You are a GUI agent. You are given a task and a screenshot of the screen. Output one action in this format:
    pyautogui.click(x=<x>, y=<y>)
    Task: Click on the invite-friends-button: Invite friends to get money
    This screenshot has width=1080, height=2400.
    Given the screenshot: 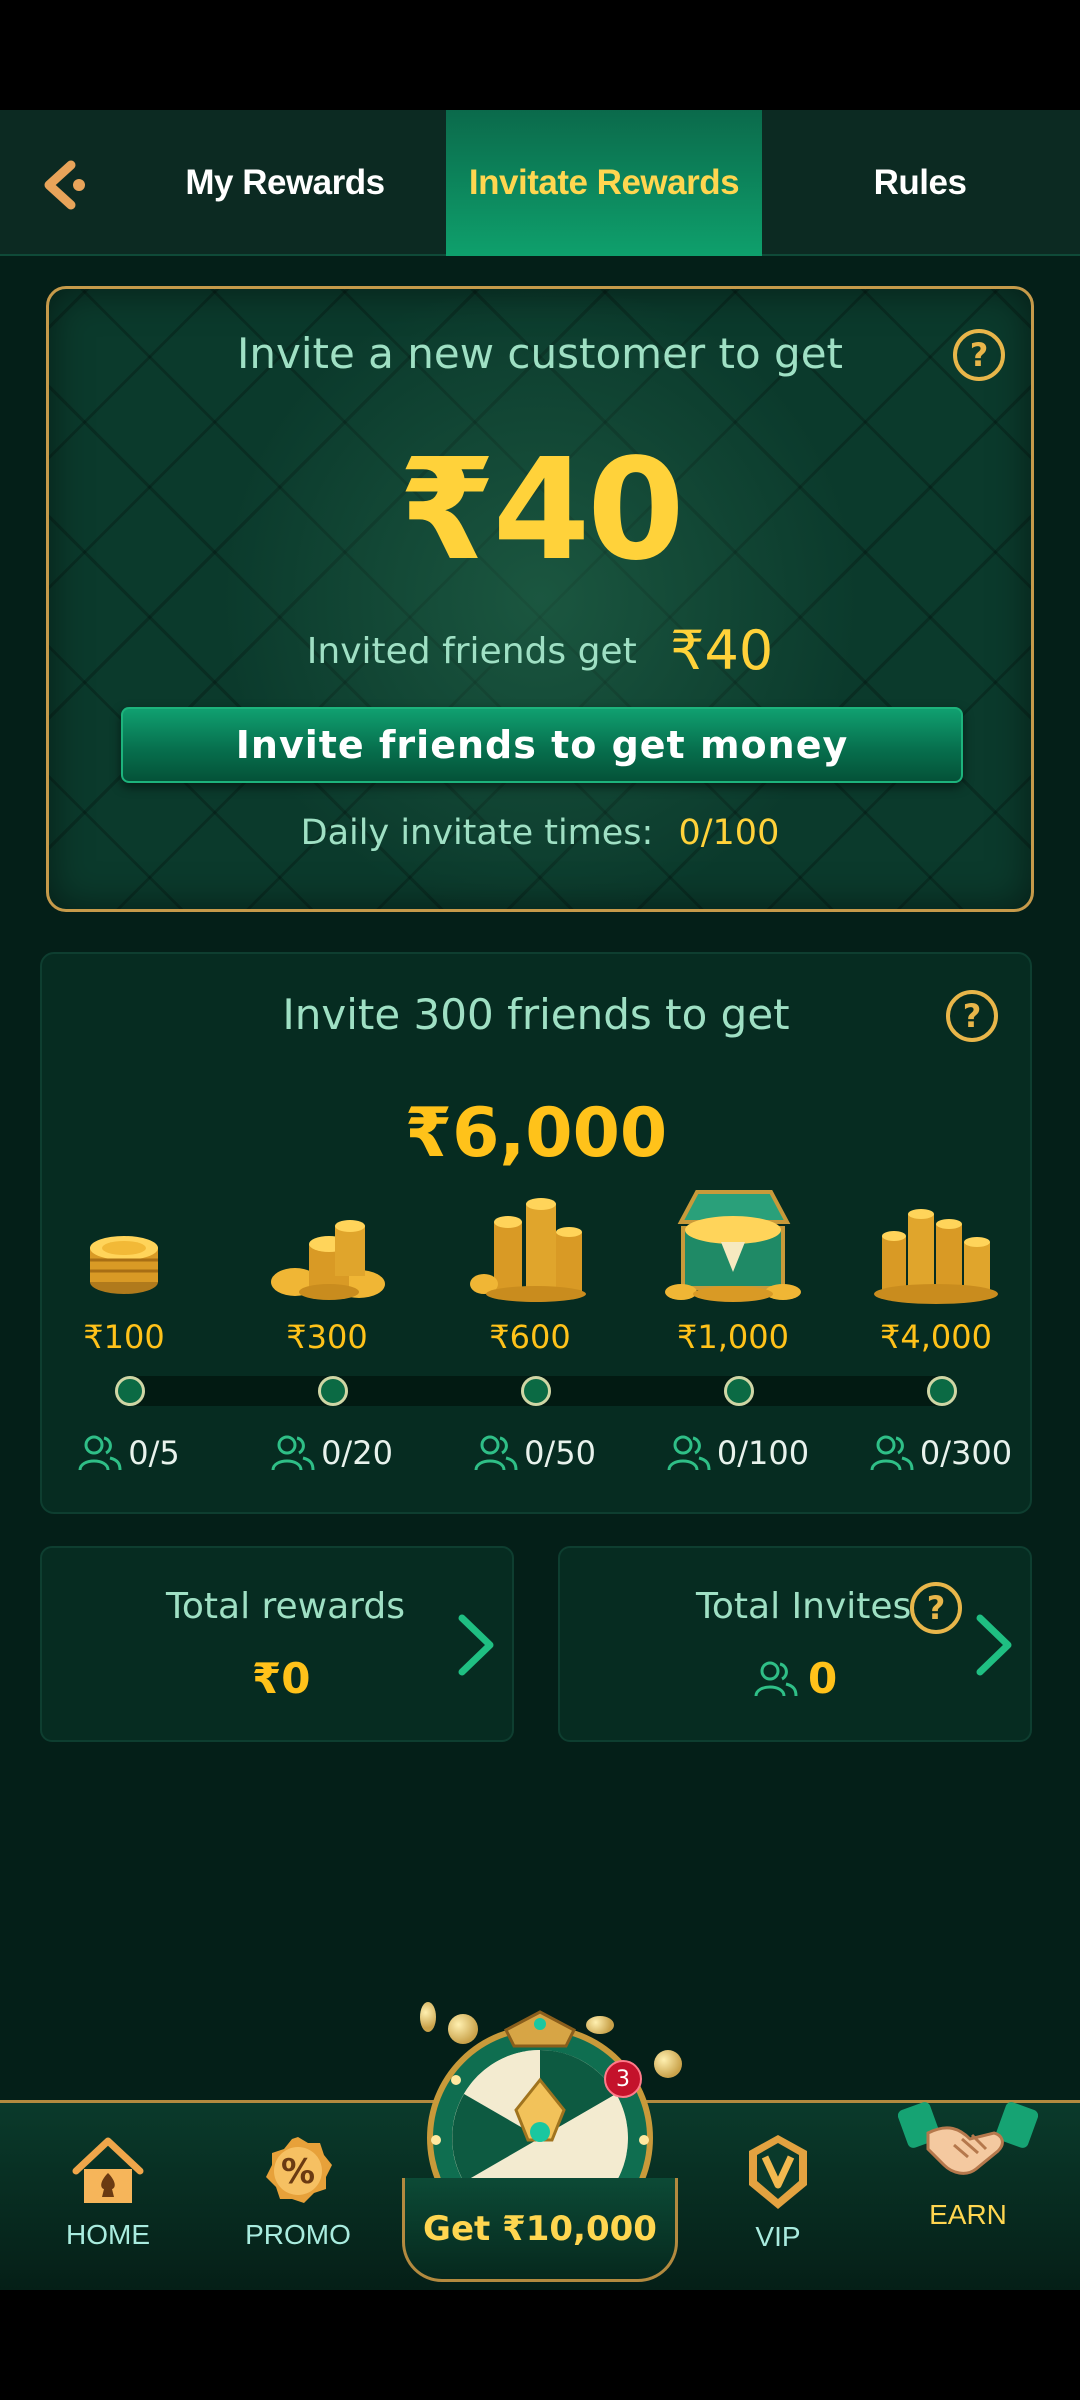 What is the action you would take?
    pyautogui.click(x=542, y=745)
    